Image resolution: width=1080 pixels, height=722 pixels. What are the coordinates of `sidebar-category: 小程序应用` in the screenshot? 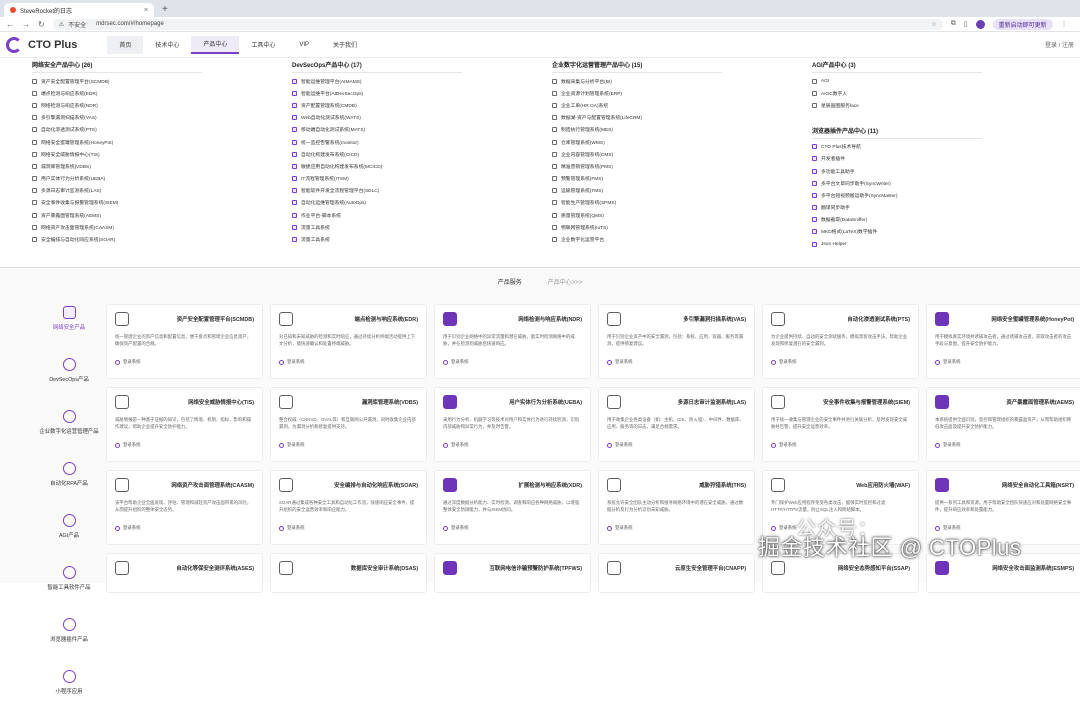 It's located at (69, 696).